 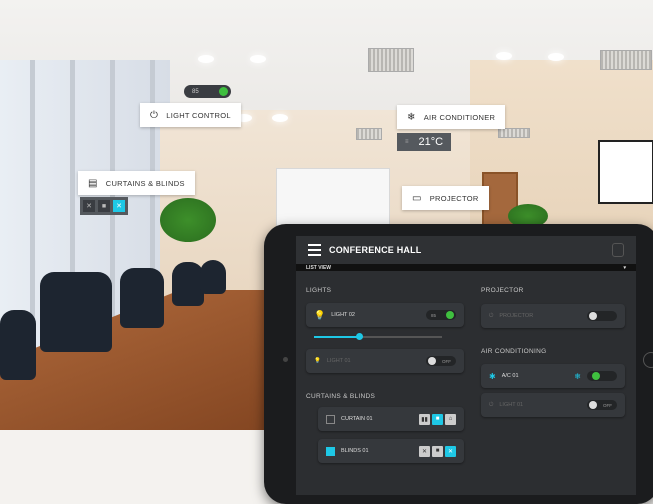 I want to click on stop-button: ▮▮, so click(x=424, y=419).